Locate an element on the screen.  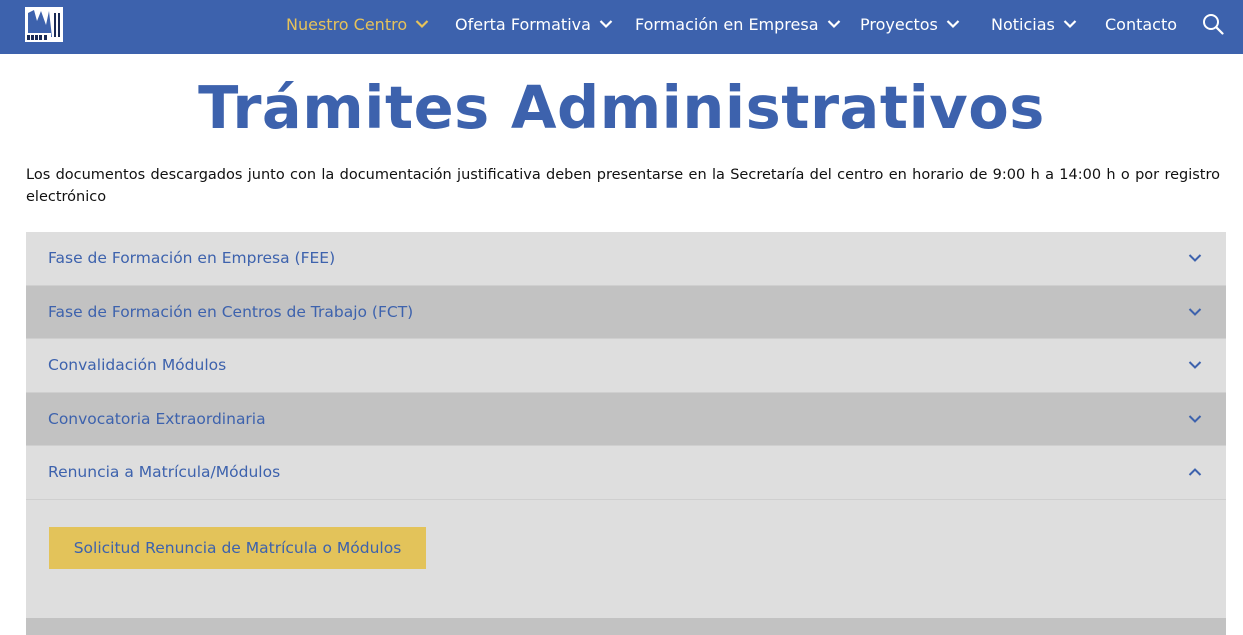
accordion-header-fee: Fase de Formación en Empresa (FEE) is located at coordinates (626, 259).